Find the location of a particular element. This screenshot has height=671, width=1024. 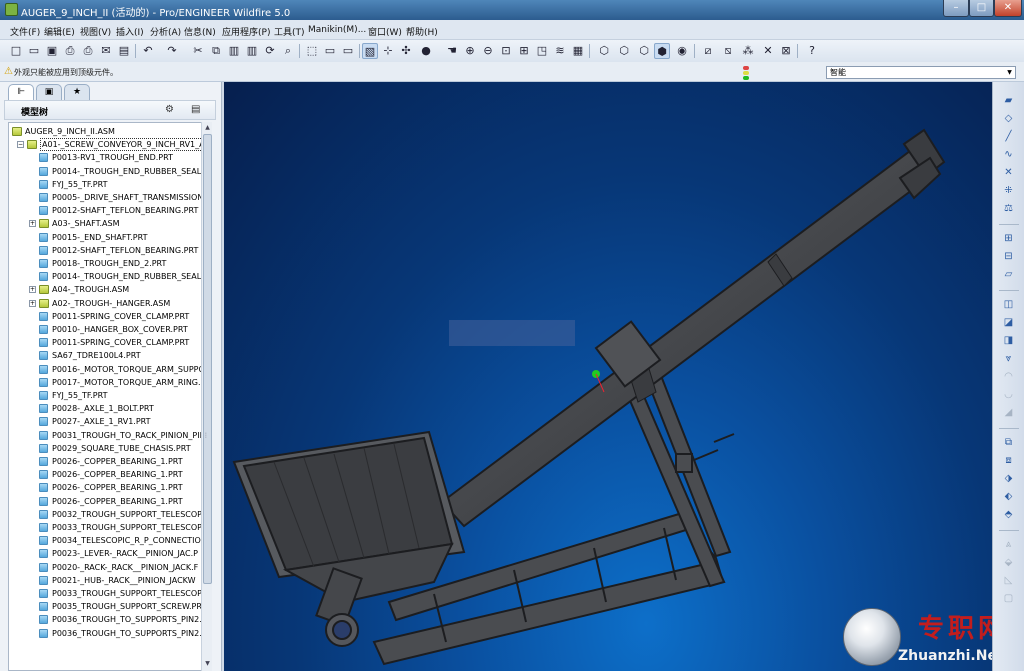

tree-item: + A04-_TROUGH.ASM is located at coordinates (106, 289).